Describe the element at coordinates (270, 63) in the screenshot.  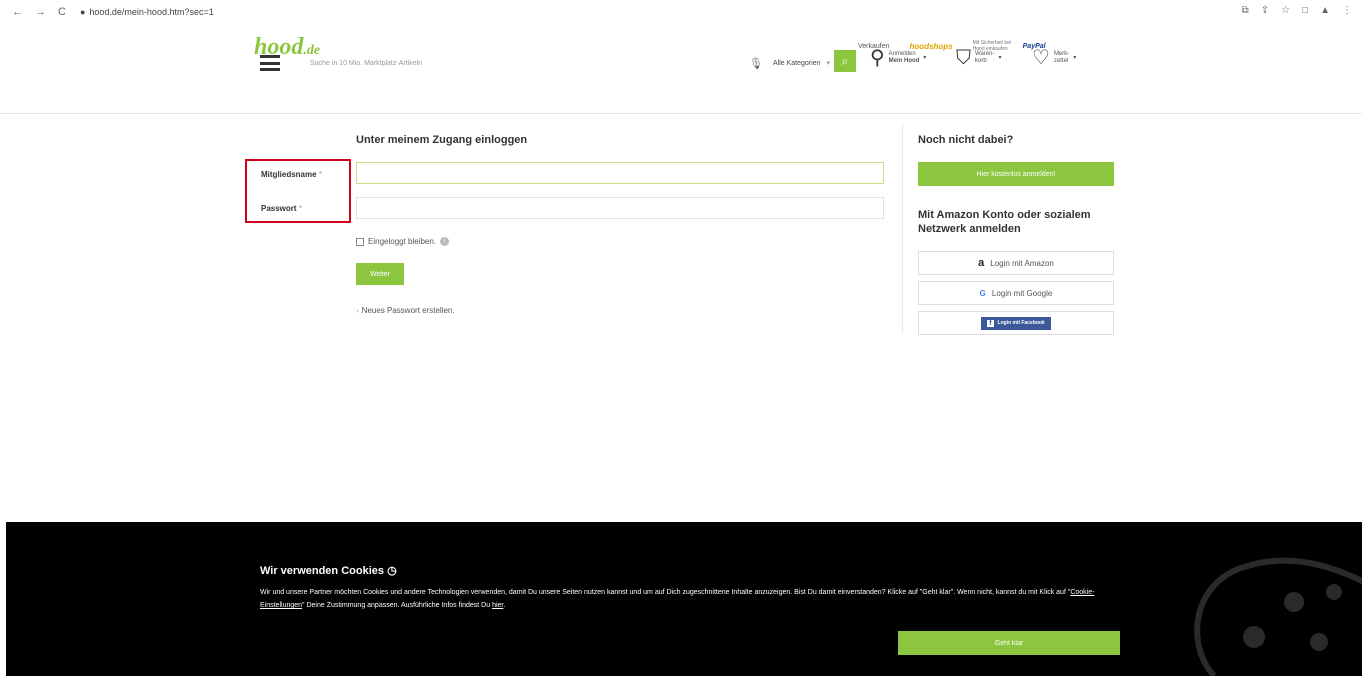
I see `menu-hamburger-icon` at that location.